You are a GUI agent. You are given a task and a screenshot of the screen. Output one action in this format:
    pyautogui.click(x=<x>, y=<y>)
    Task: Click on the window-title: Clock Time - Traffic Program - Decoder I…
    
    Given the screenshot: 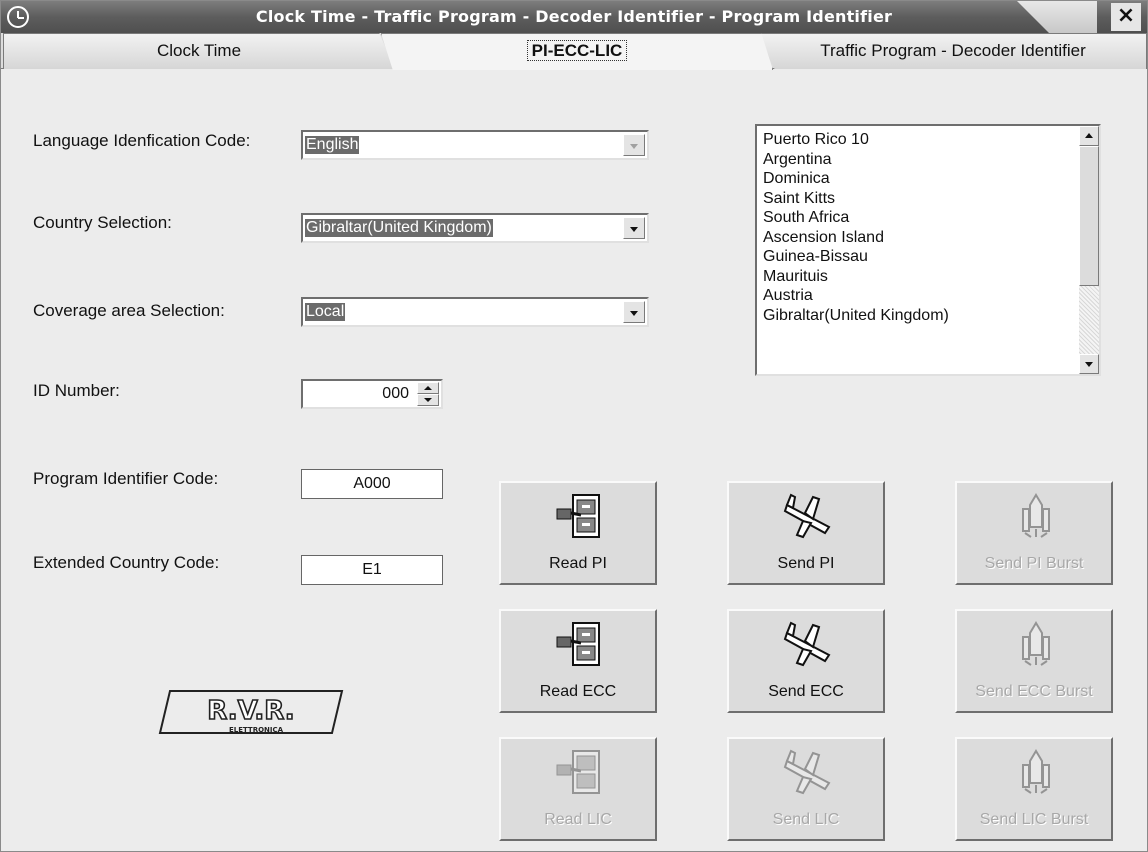 What is the action you would take?
    pyautogui.click(x=574, y=16)
    